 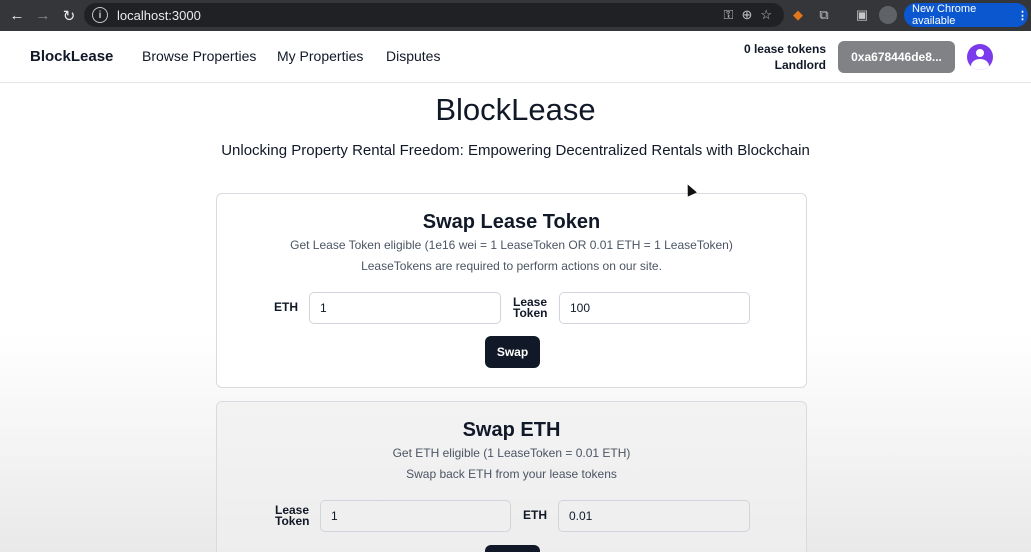 I want to click on key-icon: ⚿, so click(x=729, y=15).